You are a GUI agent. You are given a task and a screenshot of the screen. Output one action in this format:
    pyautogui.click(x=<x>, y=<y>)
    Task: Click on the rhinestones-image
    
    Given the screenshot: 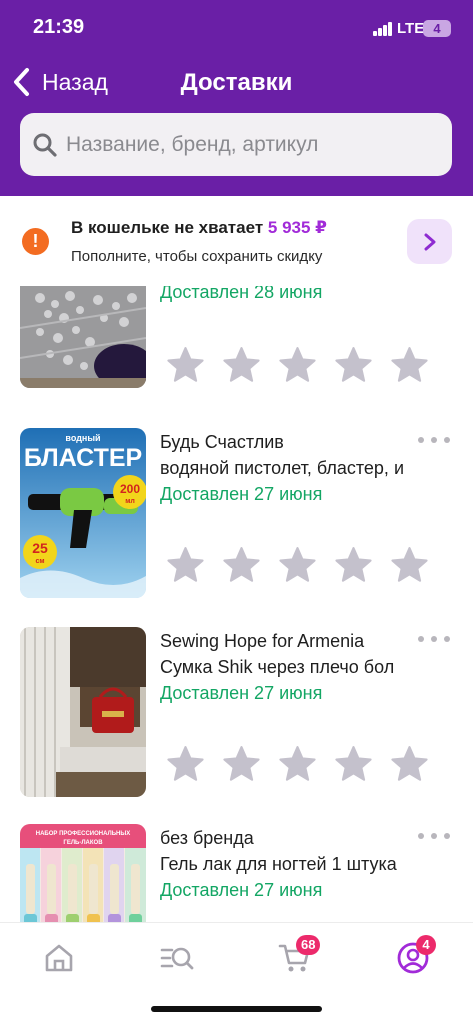 What is the action you would take?
    pyautogui.click(x=83, y=337)
    